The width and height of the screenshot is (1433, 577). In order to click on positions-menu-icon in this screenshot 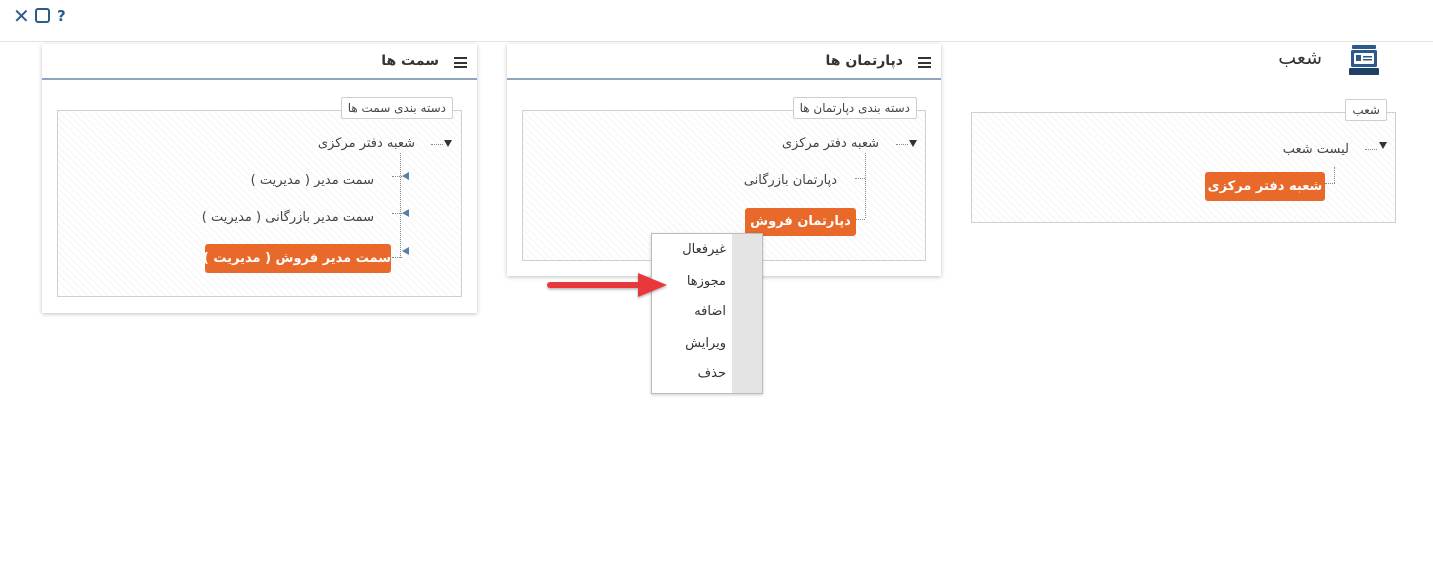, I will do `click(460, 62)`.